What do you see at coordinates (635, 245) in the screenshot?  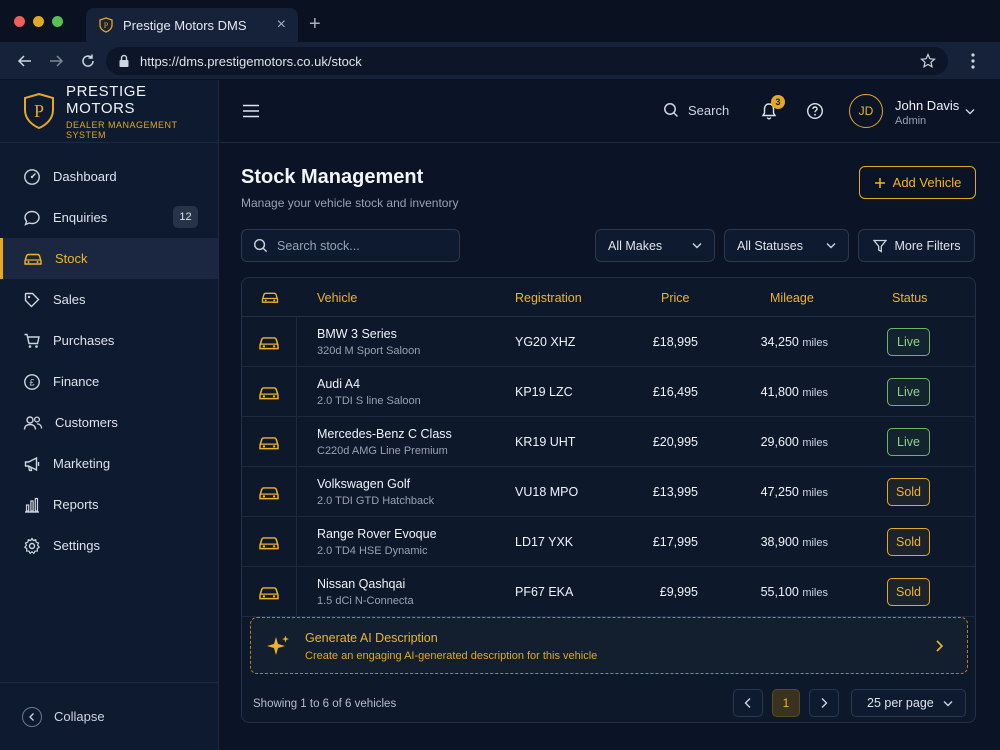 I see `makes-filter-value: All Makes` at bounding box center [635, 245].